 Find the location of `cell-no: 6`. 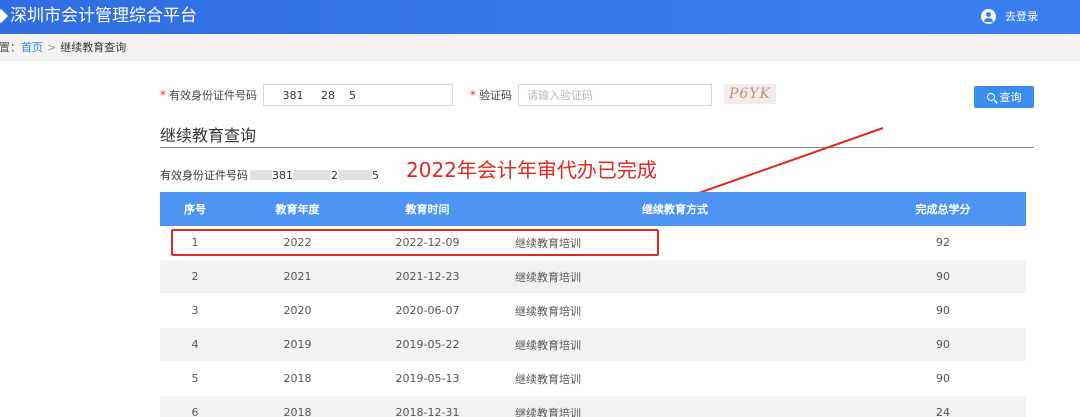

cell-no: 6 is located at coordinates (195, 411).